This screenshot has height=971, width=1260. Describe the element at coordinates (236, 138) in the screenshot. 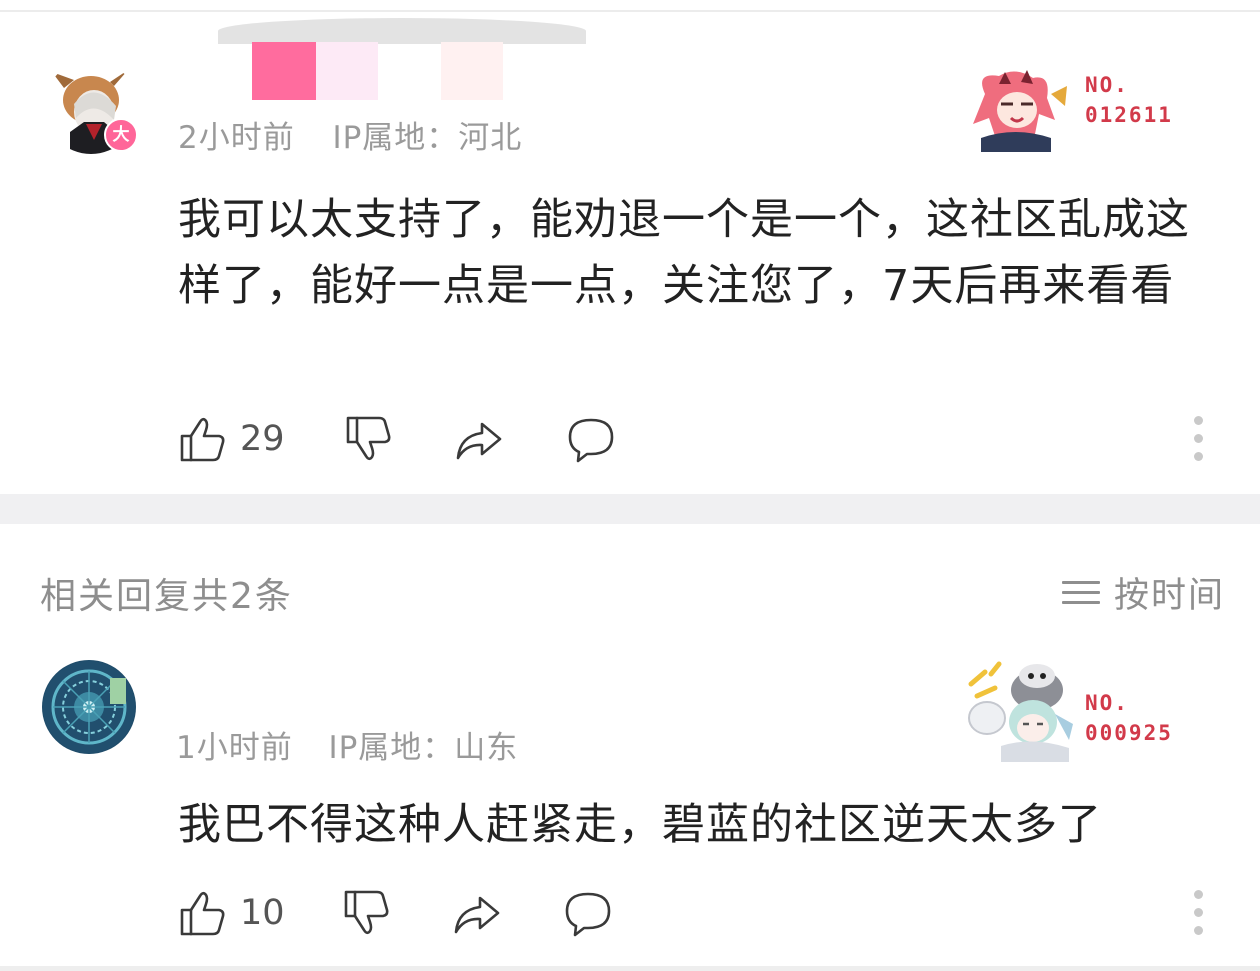

I see `comment-time: 2小时前` at that location.